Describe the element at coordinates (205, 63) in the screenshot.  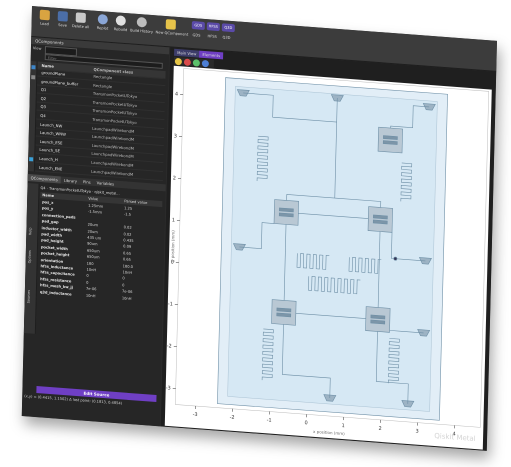
I see `settings-icon` at that location.